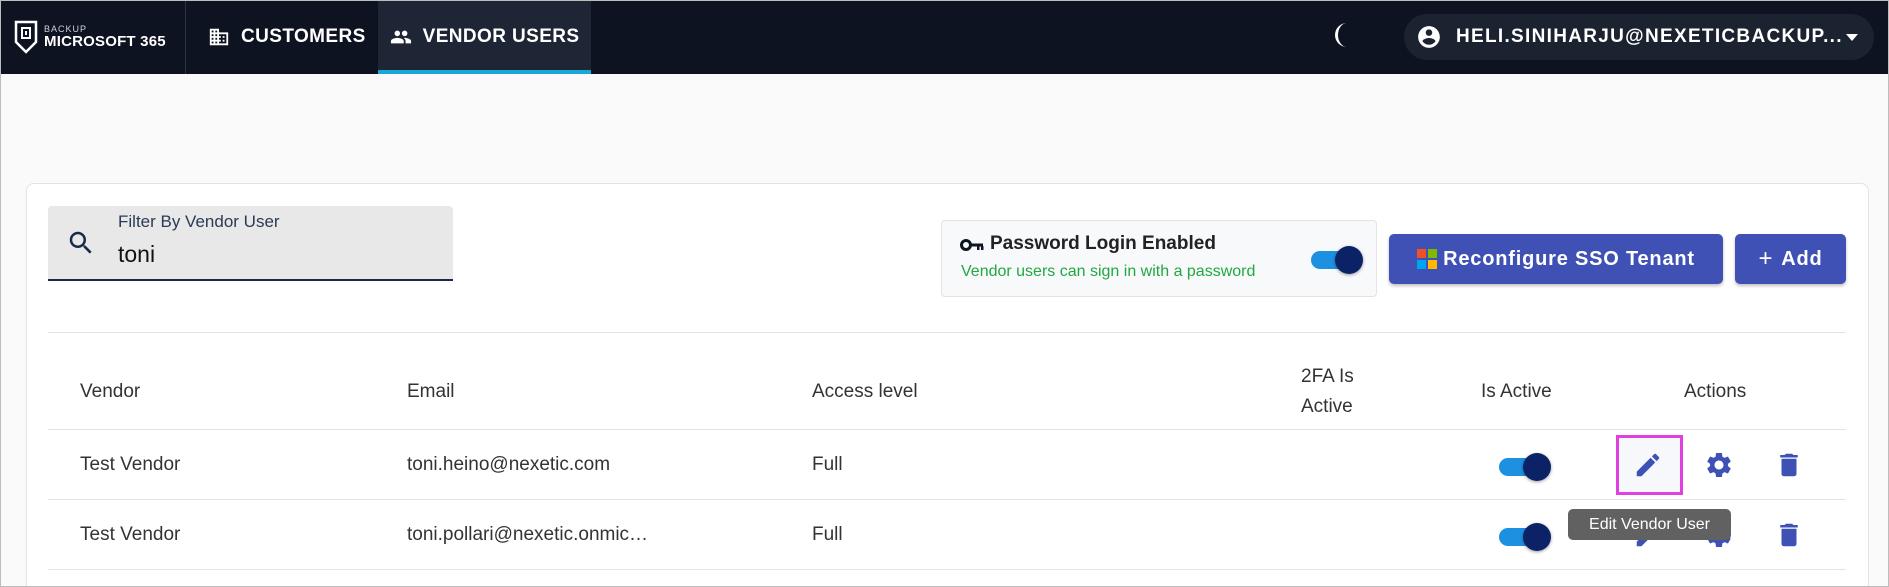 The width and height of the screenshot is (1889, 587). I want to click on reconfigure-sso-button: Reconfigure SSO Tenant, so click(1556, 259).